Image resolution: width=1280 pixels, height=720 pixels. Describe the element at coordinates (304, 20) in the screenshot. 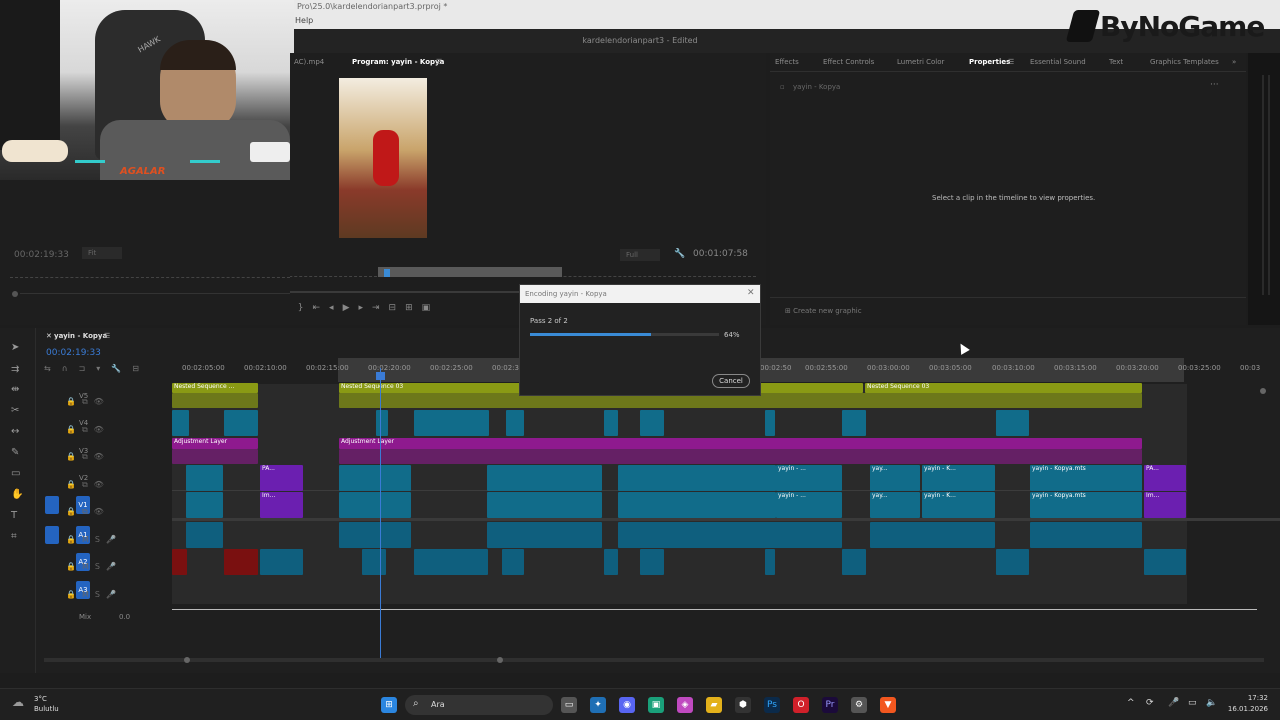

I see `menu-help: Help` at that location.